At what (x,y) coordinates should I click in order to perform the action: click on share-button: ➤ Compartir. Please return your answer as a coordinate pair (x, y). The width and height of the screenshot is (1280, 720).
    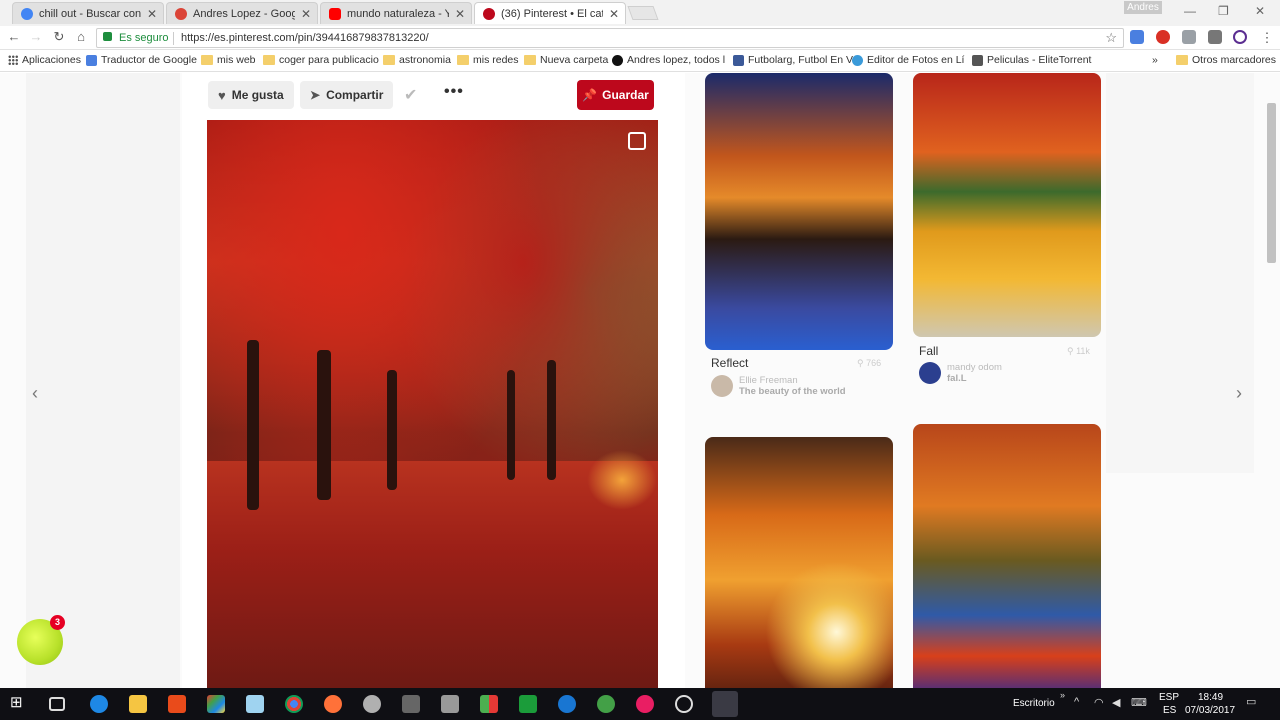
    Looking at the image, I should click on (347, 95).